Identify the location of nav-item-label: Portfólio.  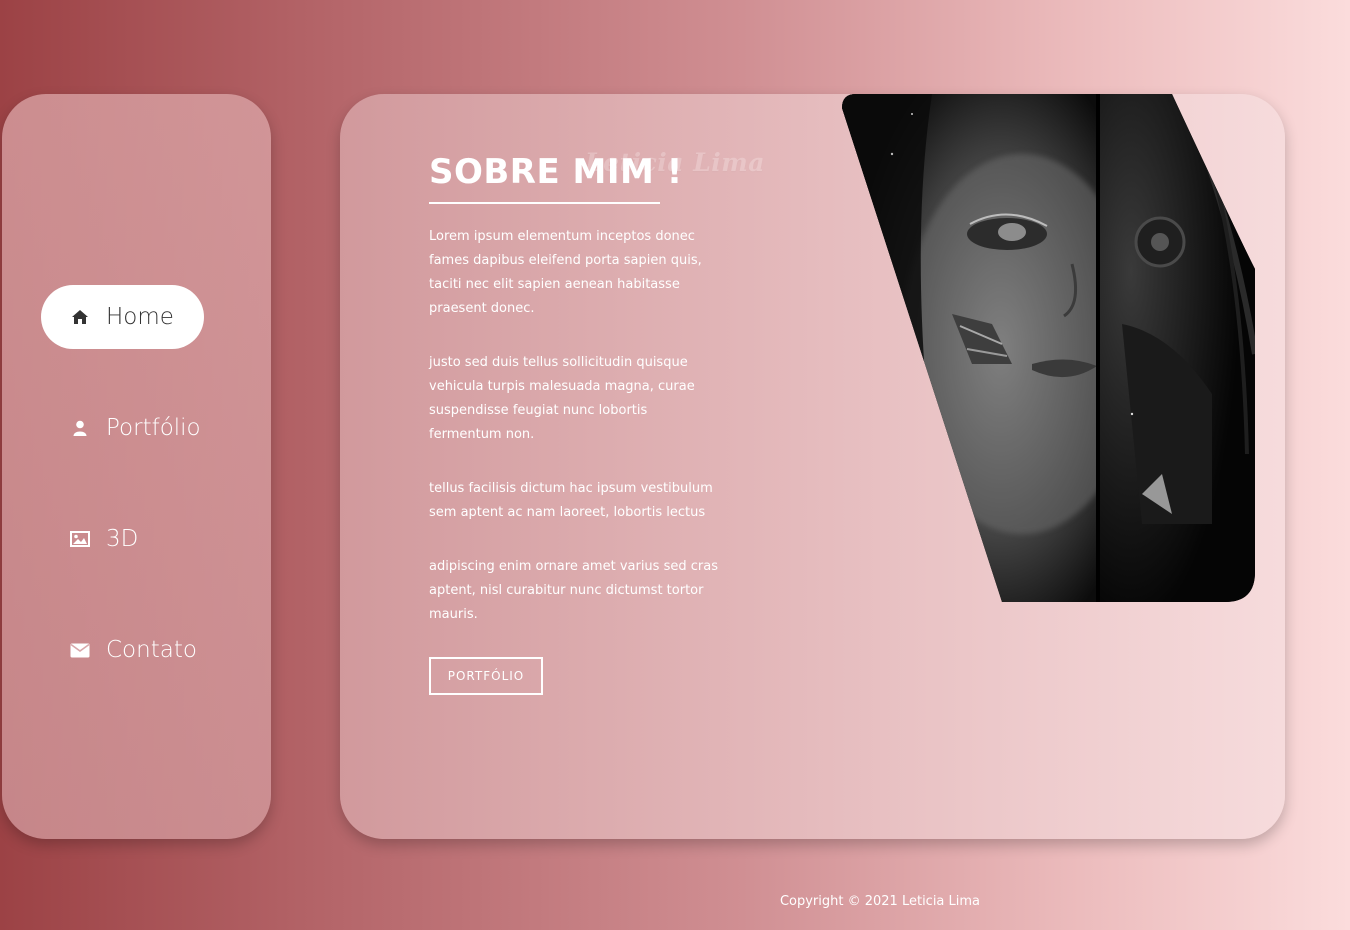
(153, 428).